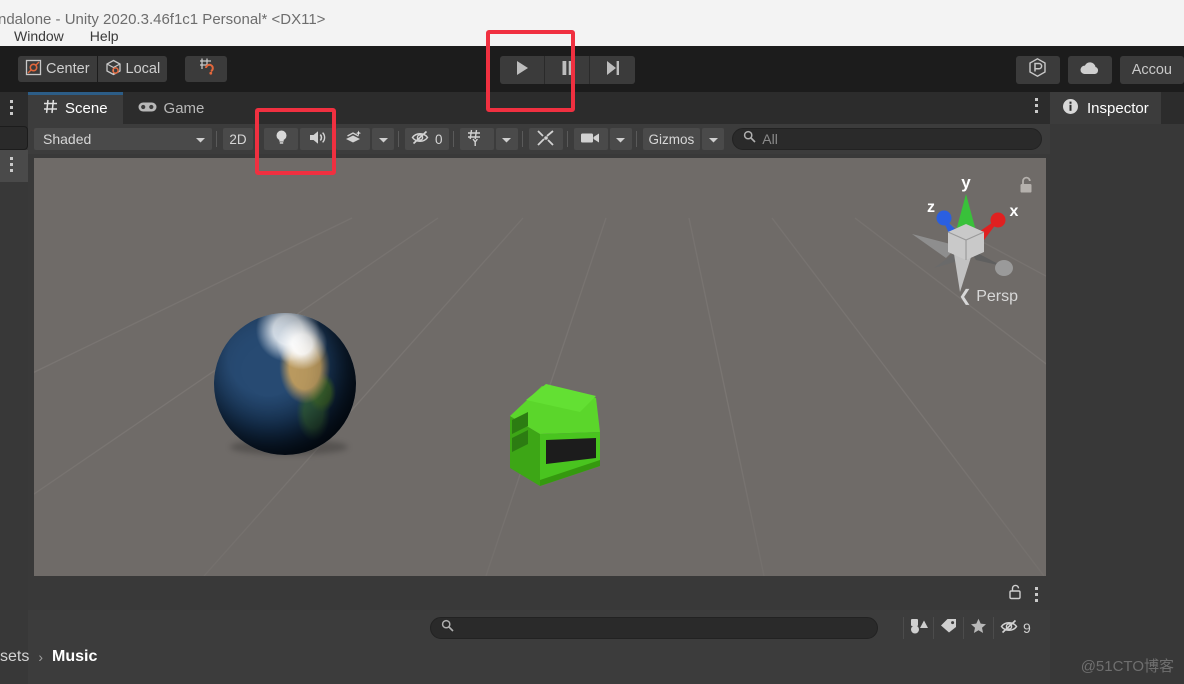  I want to click on gizmos-dropdown, so click(713, 139).